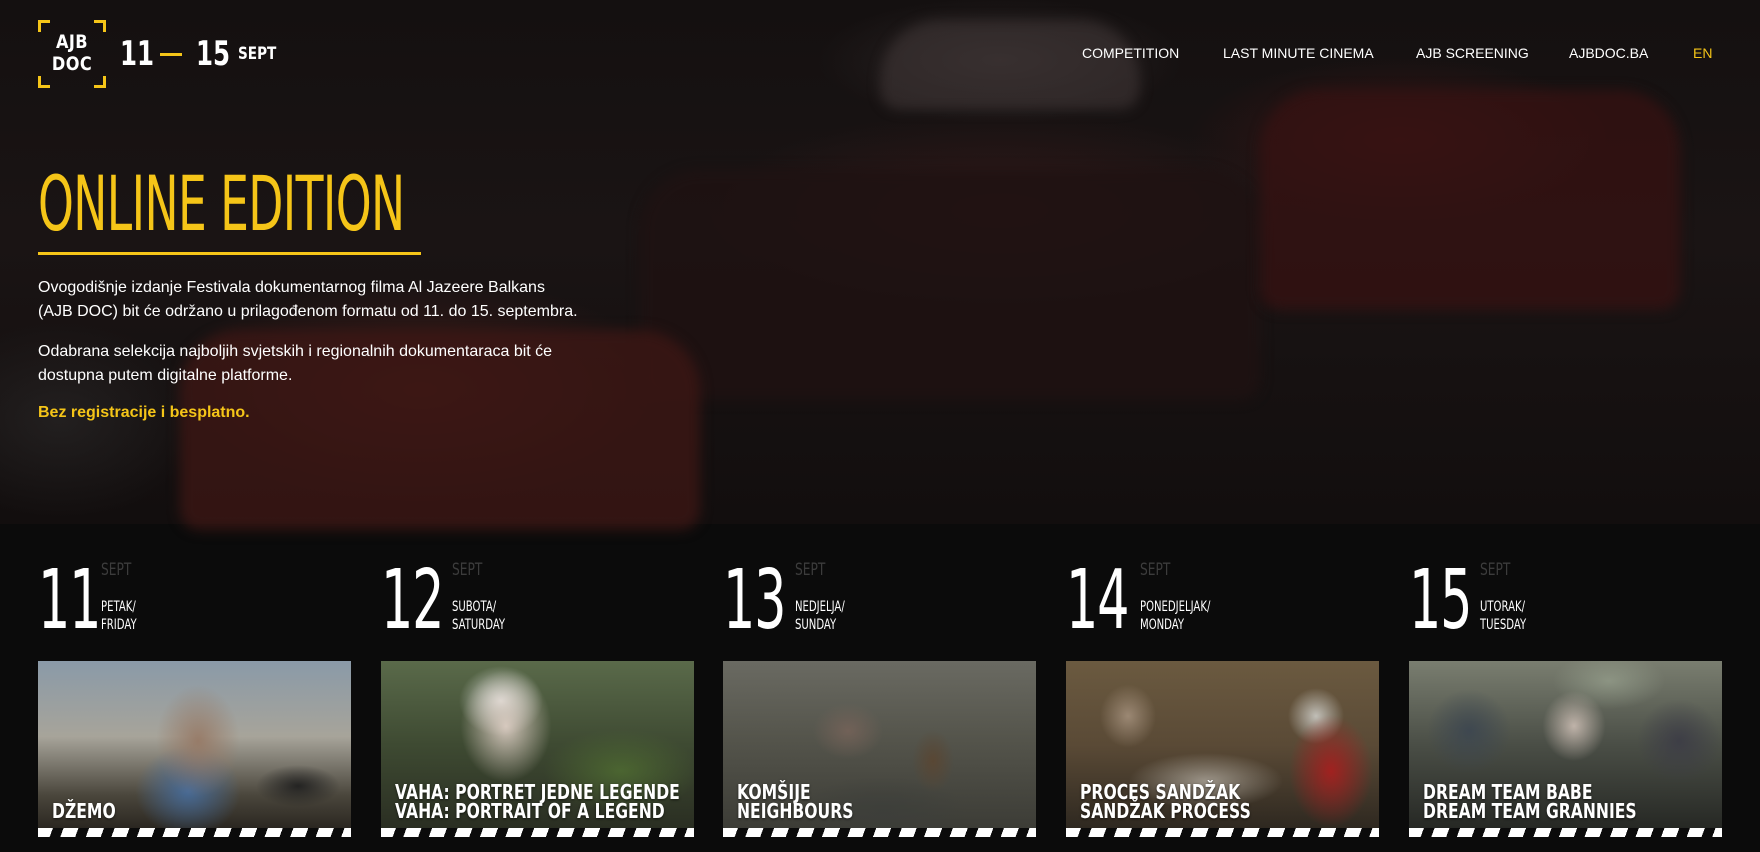 The height and width of the screenshot is (852, 1760). Describe the element at coordinates (229, 253) in the screenshot. I see `title-underline` at that location.